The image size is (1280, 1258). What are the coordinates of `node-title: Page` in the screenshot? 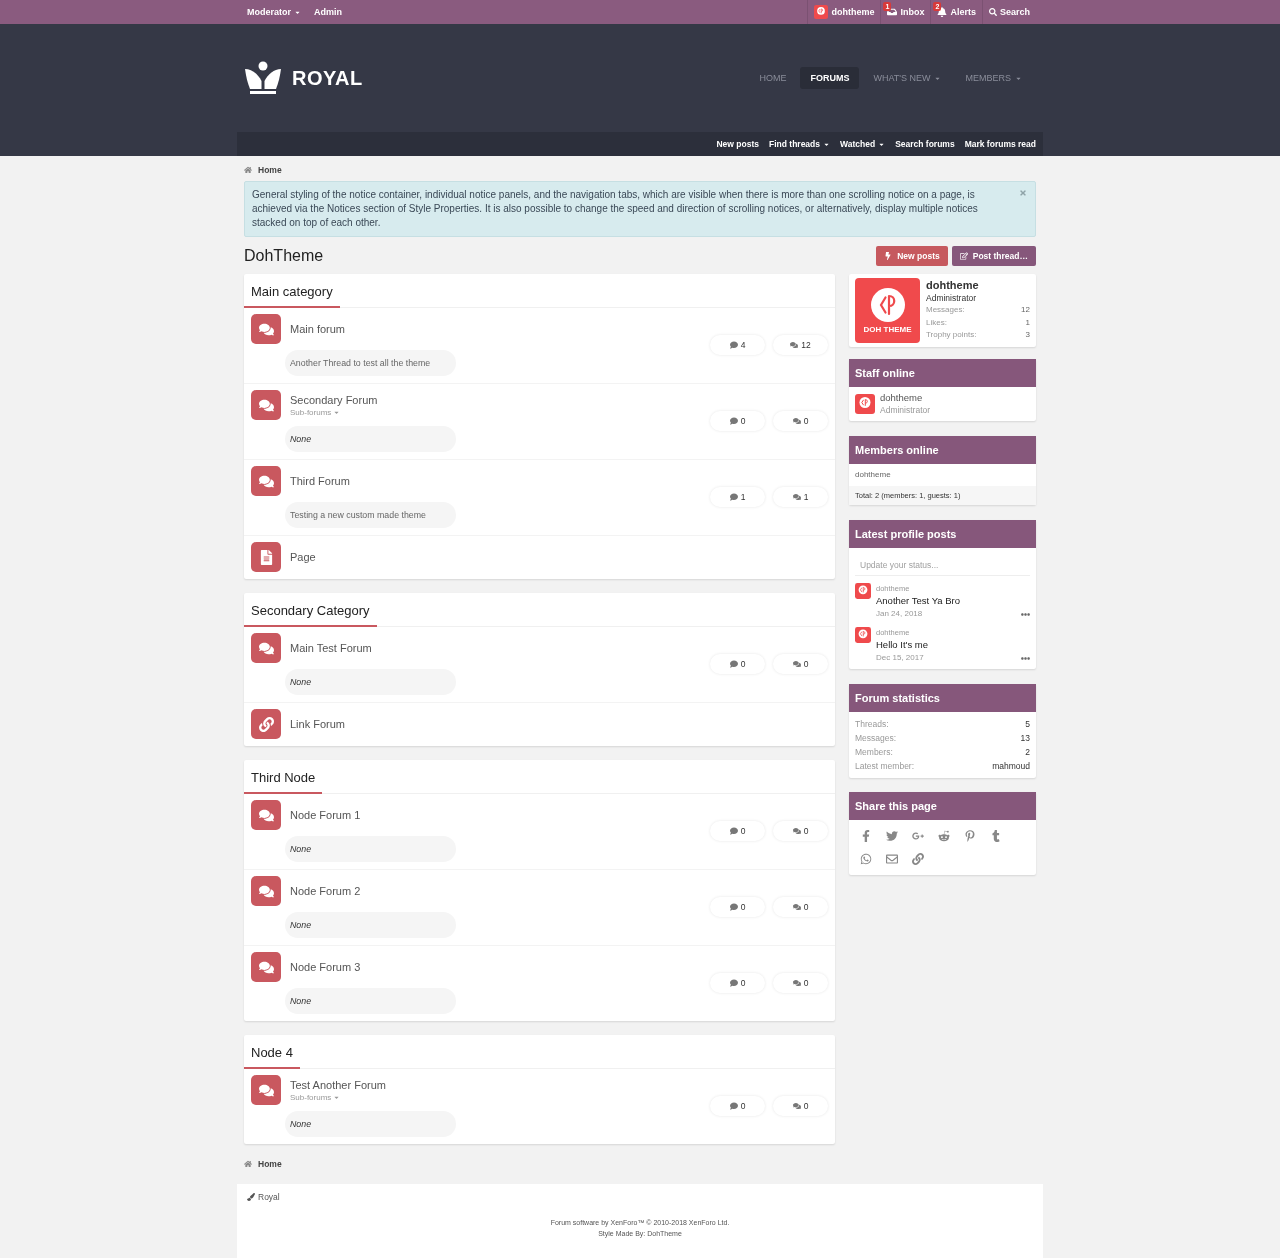 It's located at (303, 557).